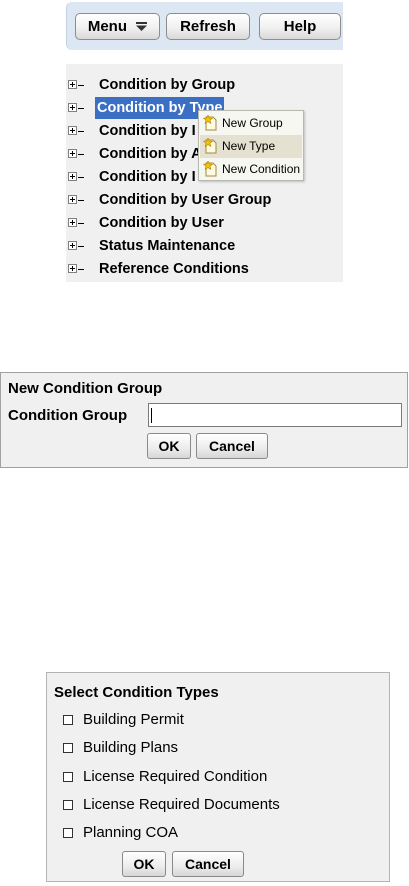 This screenshot has height=886, width=409. What do you see at coordinates (85, 388) in the screenshot?
I see `dialog-title: New Condition Group` at bounding box center [85, 388].